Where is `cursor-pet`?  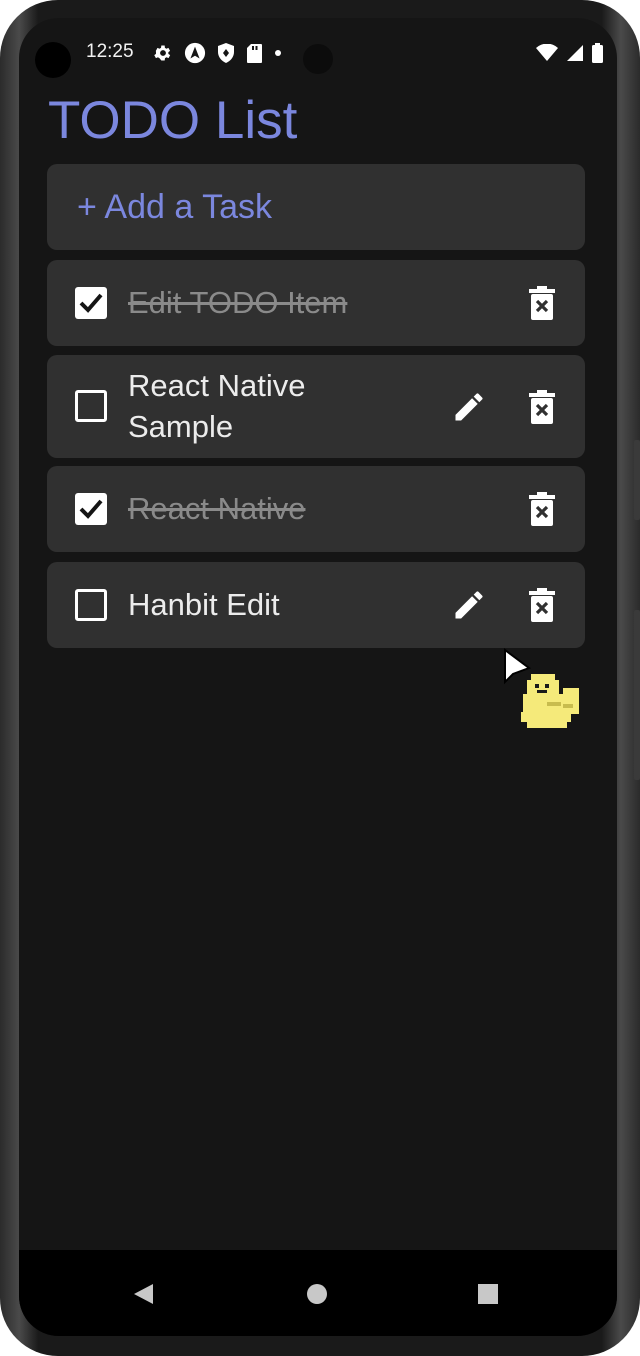 cursor-pet is located at coordinates (548, 693).